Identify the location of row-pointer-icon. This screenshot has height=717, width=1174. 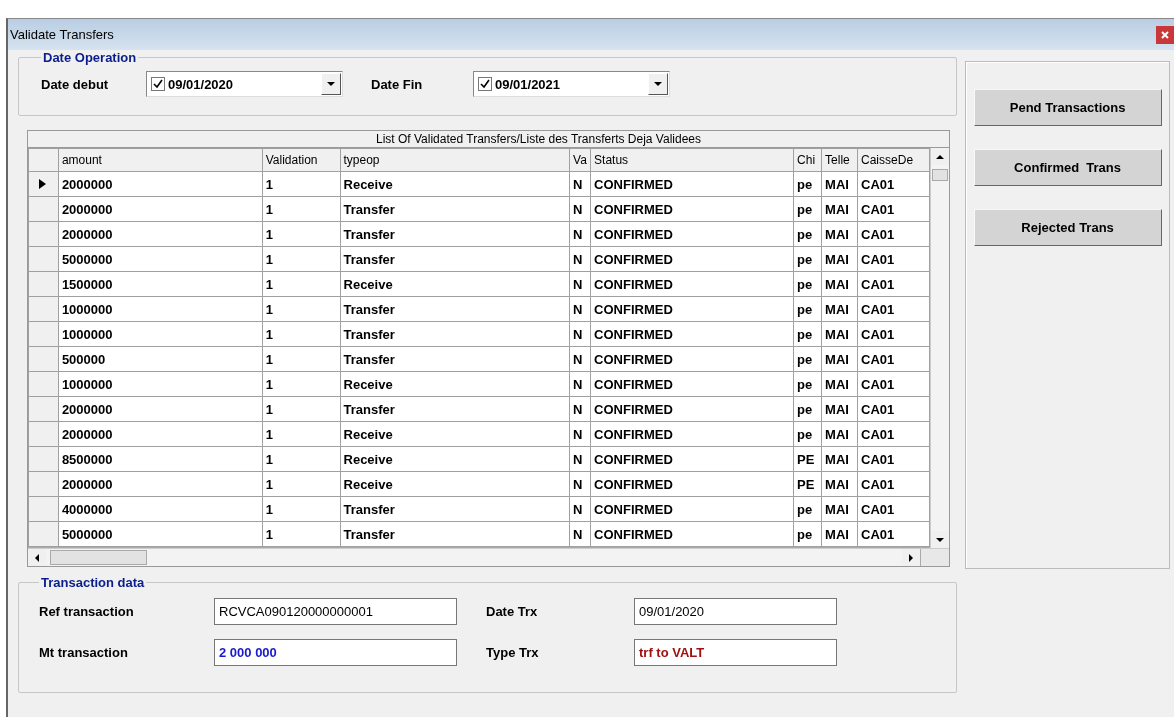
(42, 184).